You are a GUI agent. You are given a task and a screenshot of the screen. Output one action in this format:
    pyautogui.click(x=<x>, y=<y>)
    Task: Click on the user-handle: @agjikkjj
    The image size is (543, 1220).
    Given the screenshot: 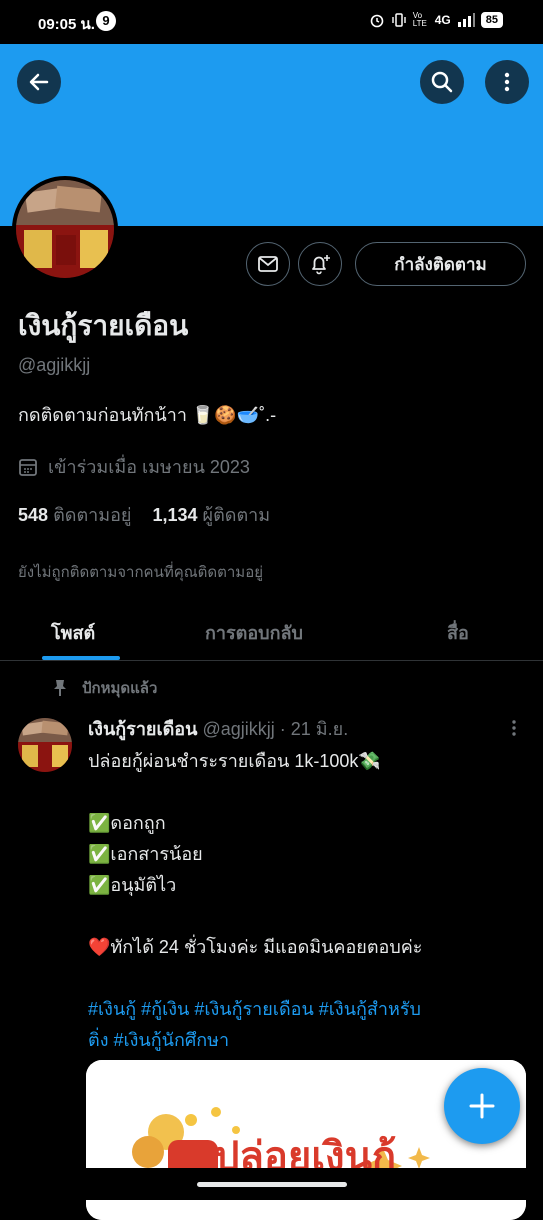 What is the action you would take?
    pyautogui.click(x=54, y=365)
    